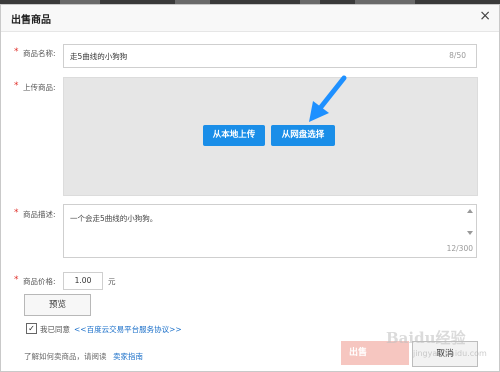  I want to click on agree-text: 我已同意, so click(55, 329).